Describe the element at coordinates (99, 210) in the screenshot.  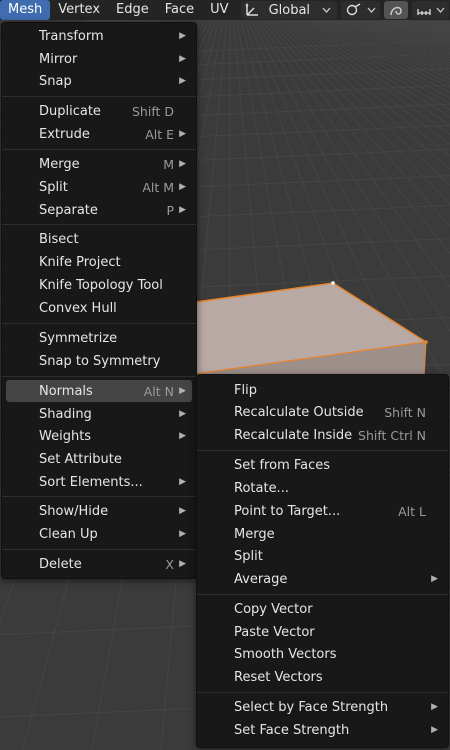
I see `menu-item-separate: Separate P ▶` at that location.